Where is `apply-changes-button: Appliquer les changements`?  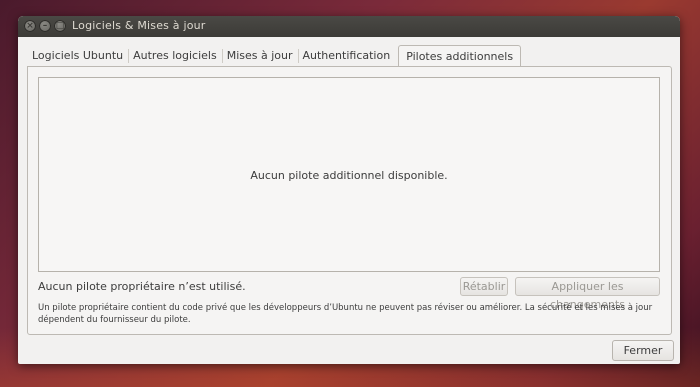 apply-changes-button: Appliquer les changements is located at coordinates (587, 294).